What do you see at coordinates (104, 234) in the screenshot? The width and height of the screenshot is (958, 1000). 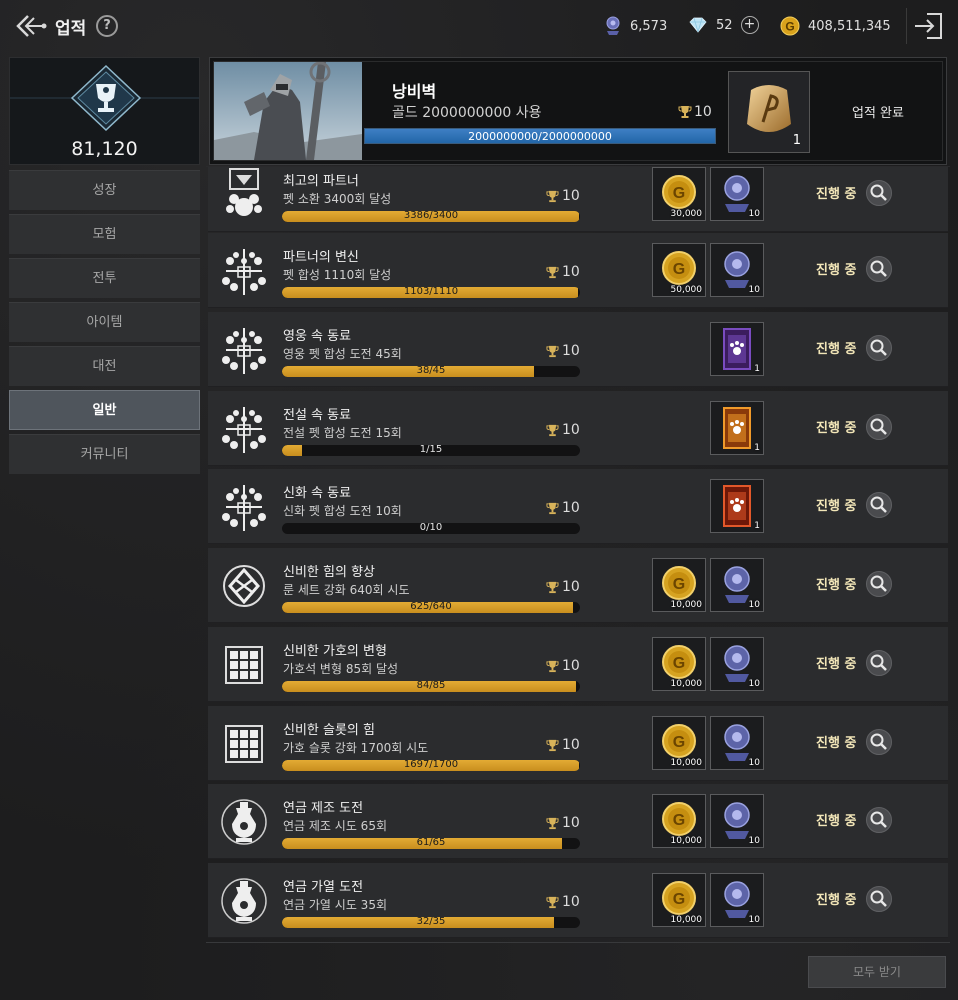 I see `category-adventure: 모험` at bounding box center [104, 234].